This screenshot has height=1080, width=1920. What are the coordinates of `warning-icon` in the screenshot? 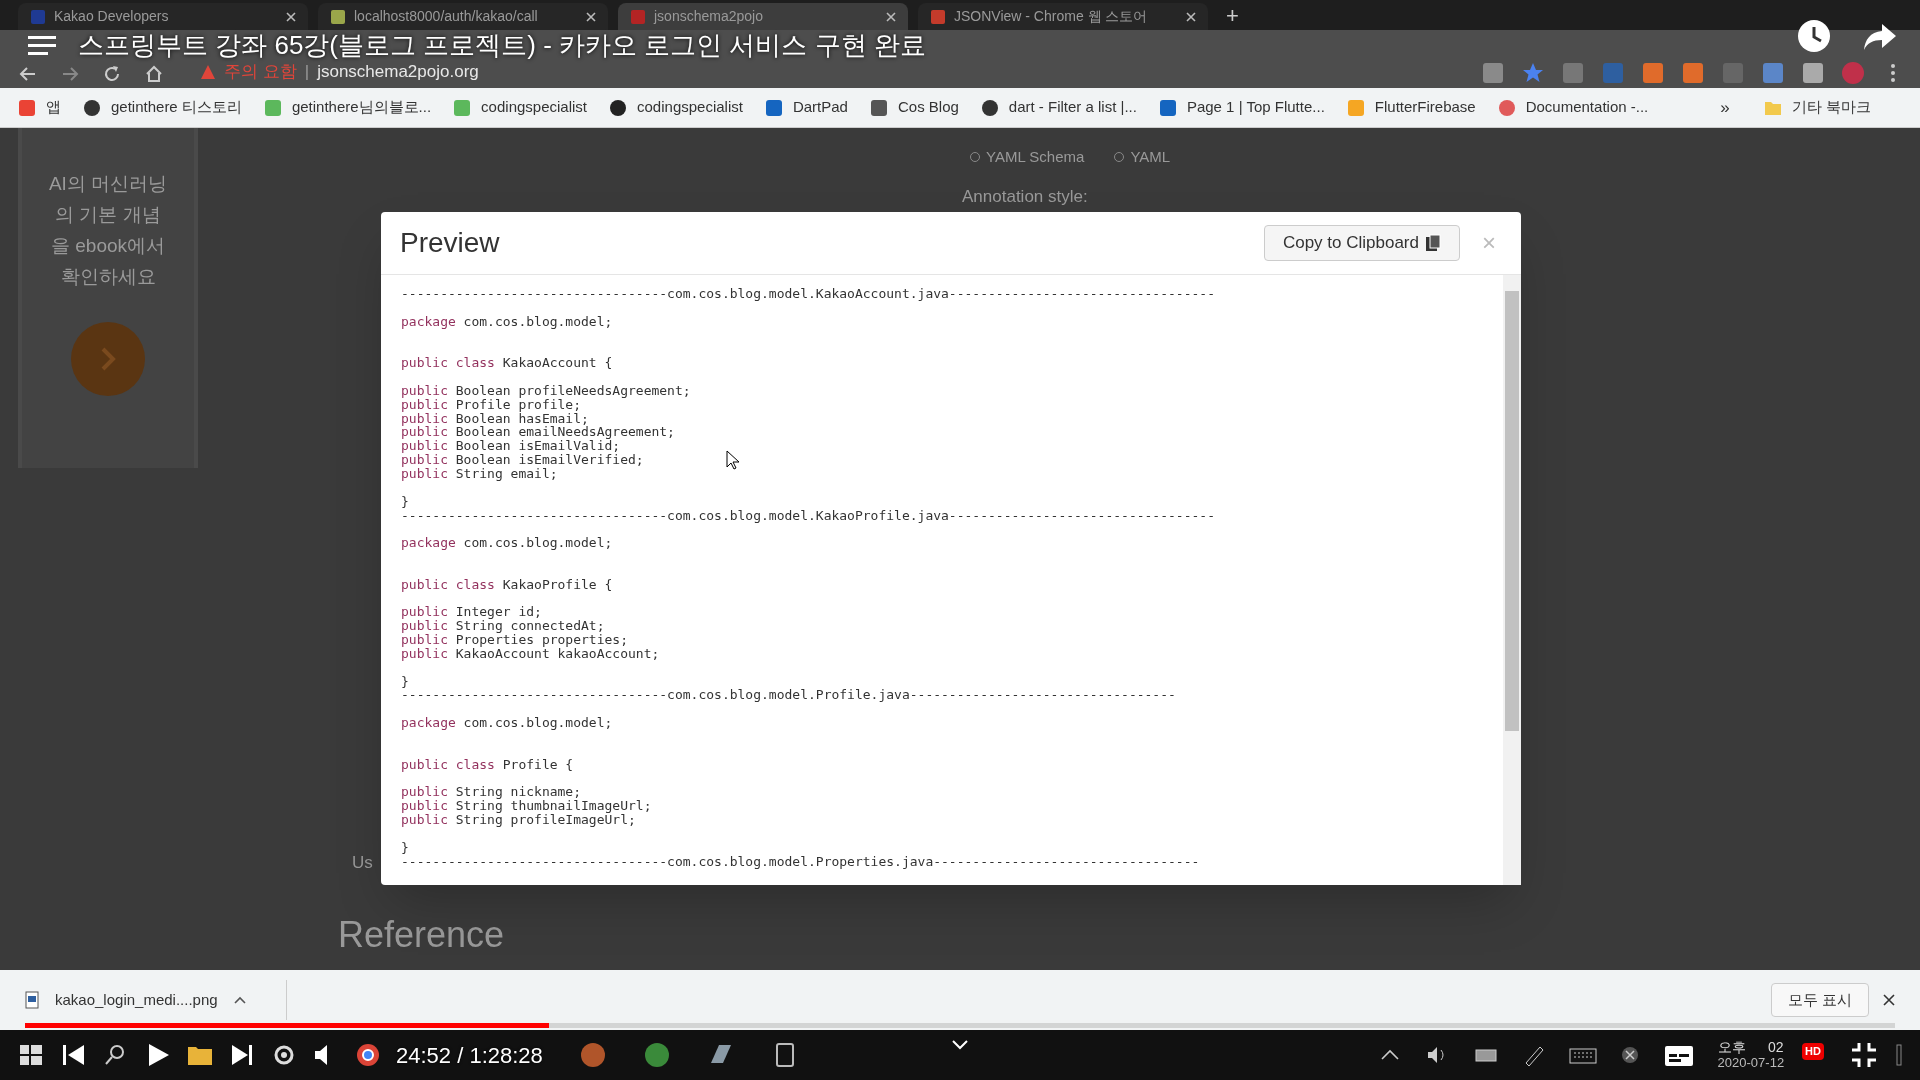 It's located at (208, 72).